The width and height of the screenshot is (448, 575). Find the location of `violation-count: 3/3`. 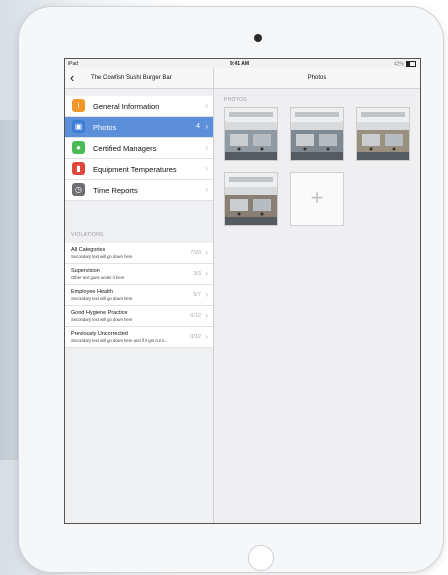

violation-count: 3/3 is located at coordinates (197, 274).